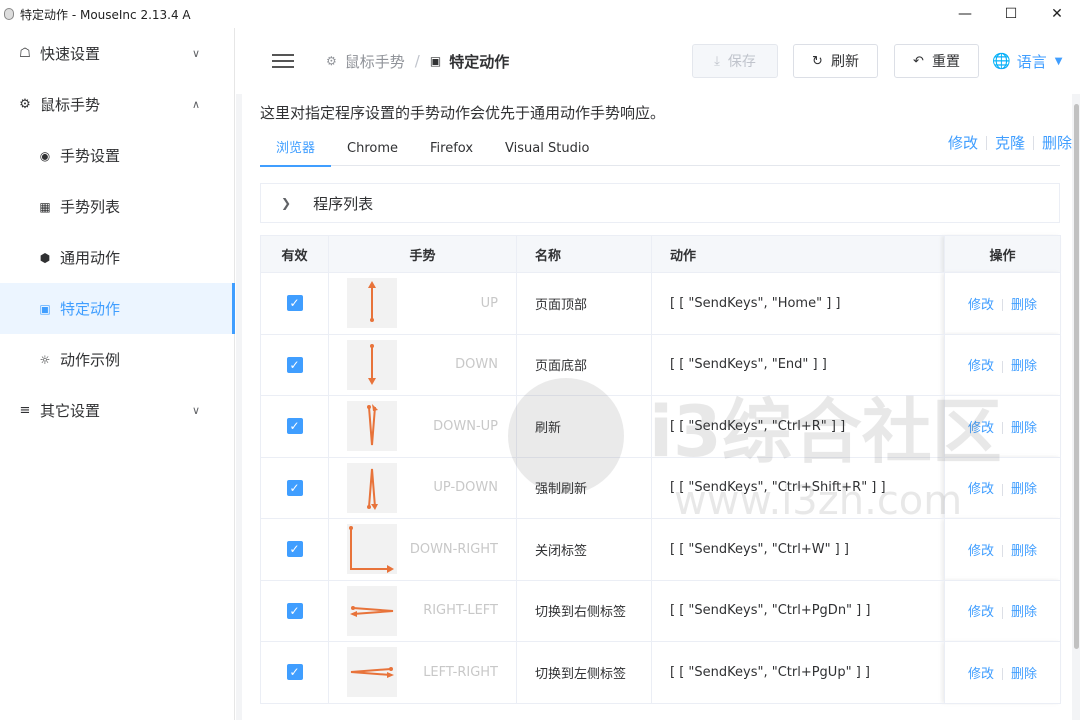  What do you see at coordinates (117, 155) in the screenshot?
I see `sidebar-item-gesture-settings: ◉ 手势设置` at bounding box center [117, 155].